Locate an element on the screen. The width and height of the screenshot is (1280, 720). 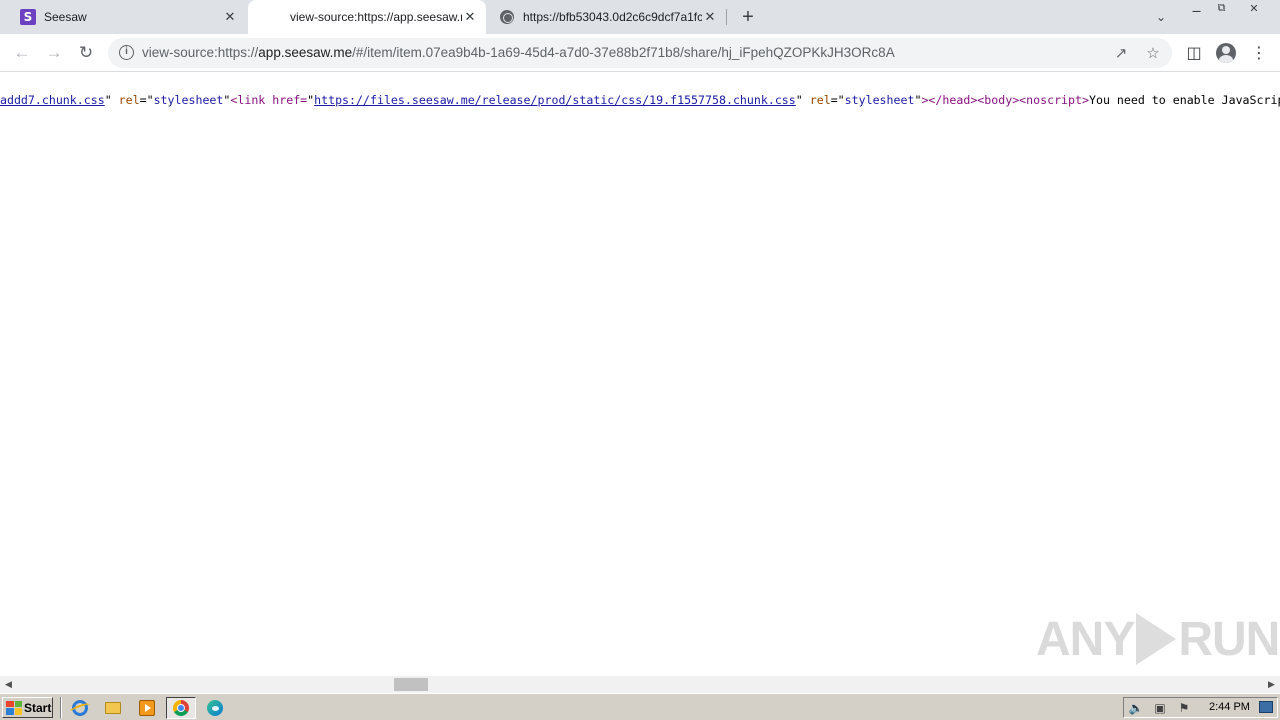
tab-seesaw: S Seesaw ✕ is located at coordinates (123, 17).